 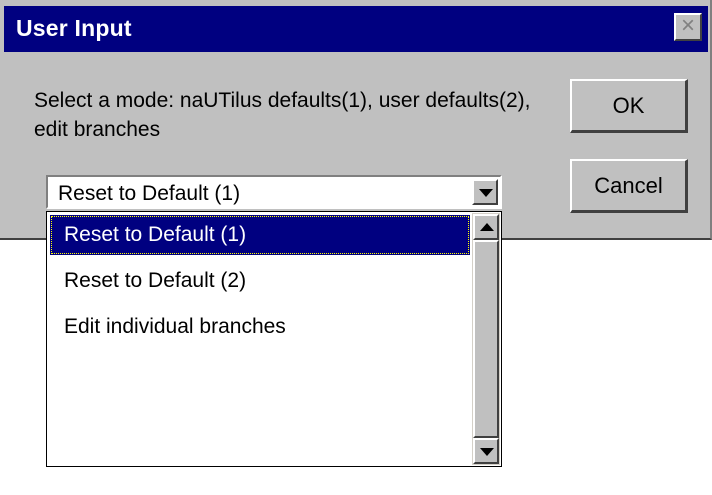 I want to click on chevron-down-icon, so click(x=486, y=193).